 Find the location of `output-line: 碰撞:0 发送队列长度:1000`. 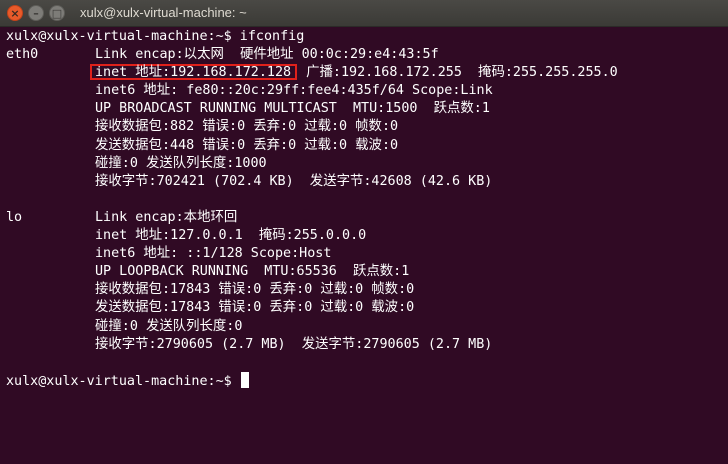

output-line: 碰撞:0 发送队列长度:1000 is located at coordinates (367, 164).